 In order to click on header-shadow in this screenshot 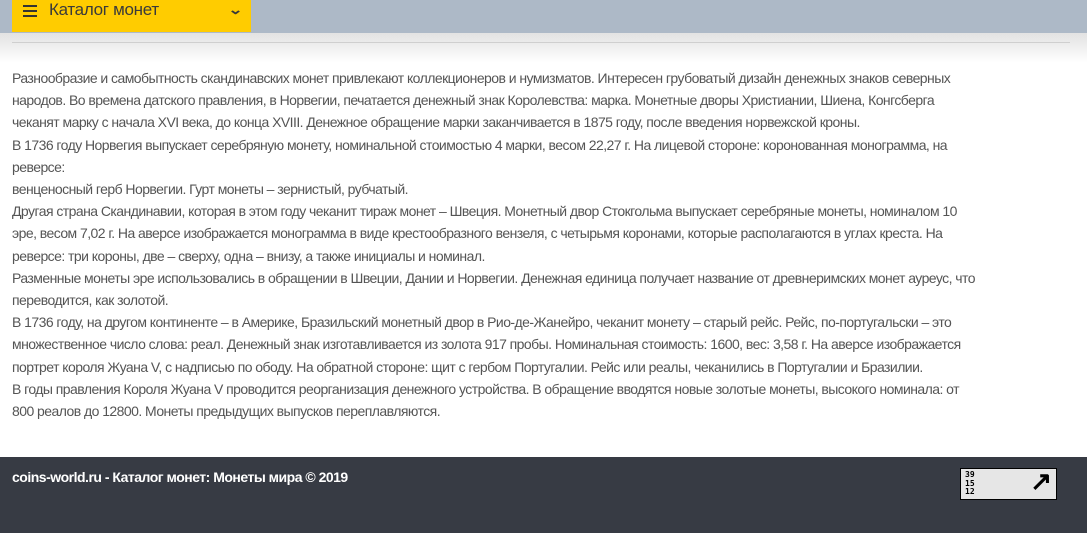, I will do `click(543, 48)`.